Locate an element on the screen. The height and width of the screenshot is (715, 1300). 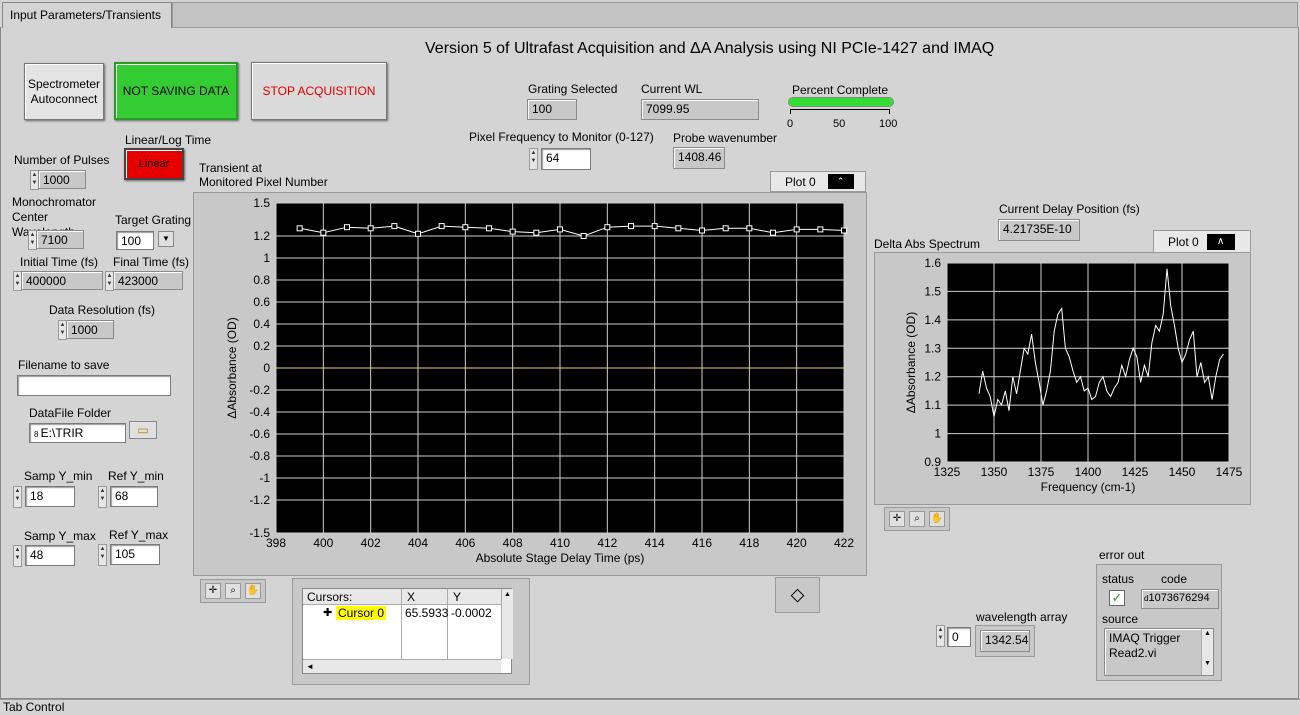
cursor-row: ✚ Cursor 0 65.5933 -0.0002 is located at coordinates (400, 614).